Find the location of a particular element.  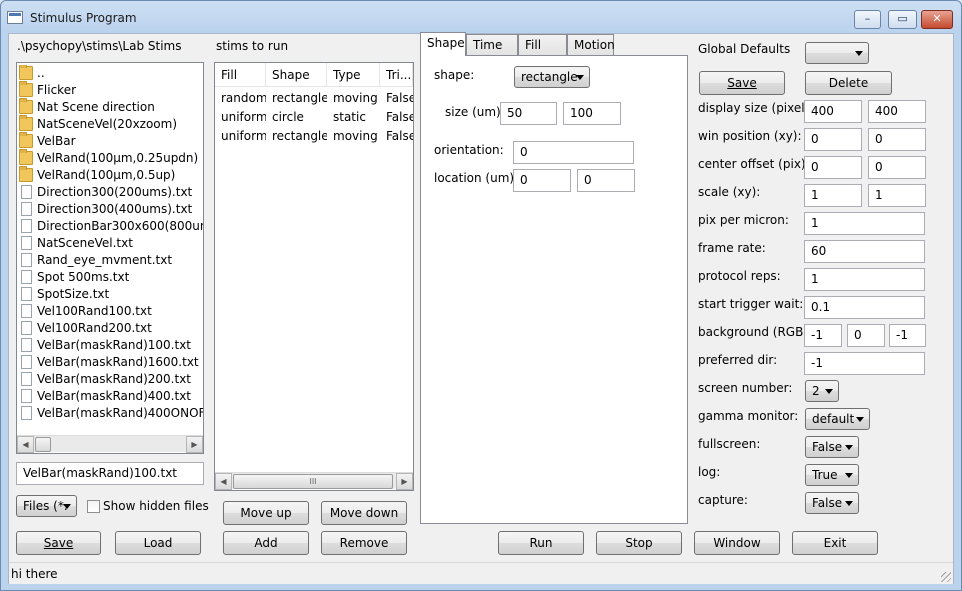

capture-select: False is located at coordinates (832, 503).